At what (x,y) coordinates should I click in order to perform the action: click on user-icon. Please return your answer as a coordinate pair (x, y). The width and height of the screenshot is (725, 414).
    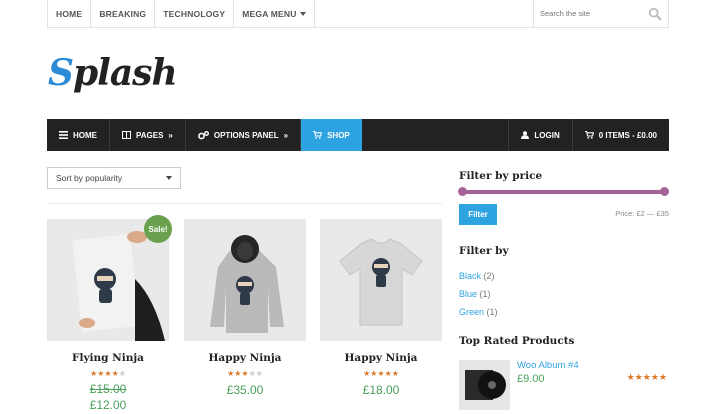
    Looking at the image, I should click on (525, 135).